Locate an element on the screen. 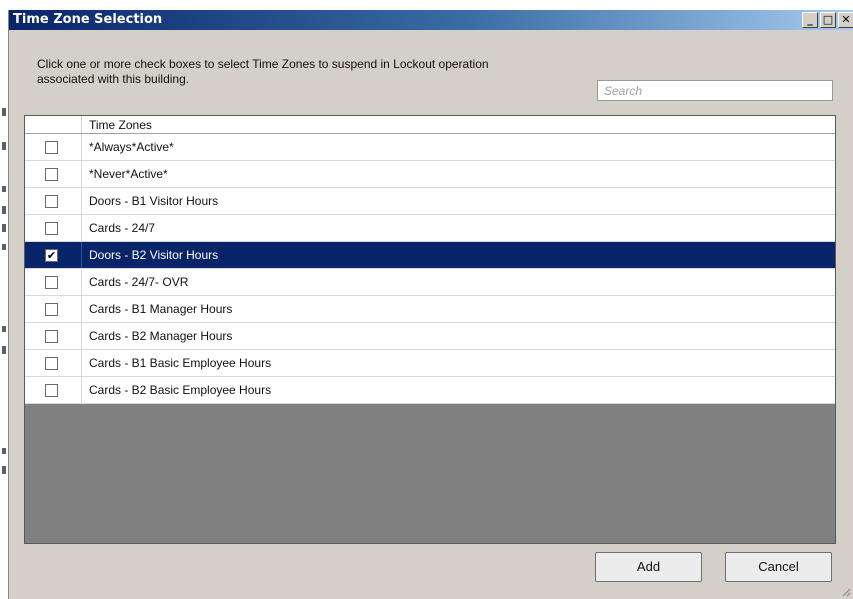  table-row: ✔ Doors - B2 Visitor Hours is located at coordinates (430, 255).